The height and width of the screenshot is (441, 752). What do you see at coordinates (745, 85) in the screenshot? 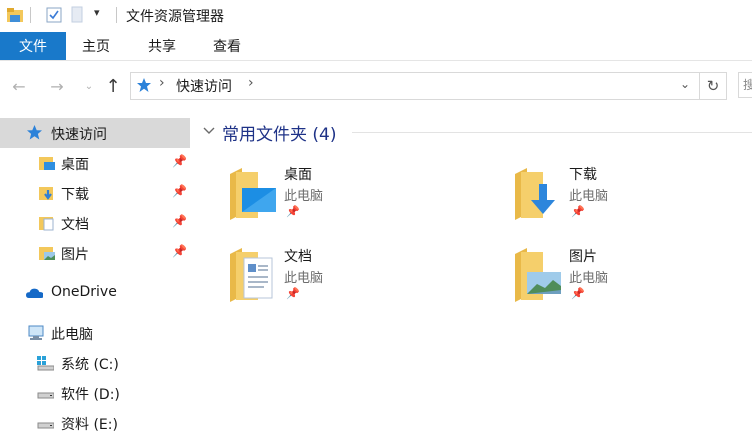
I see `search-input: 搜` at bounding box center [745, 85].